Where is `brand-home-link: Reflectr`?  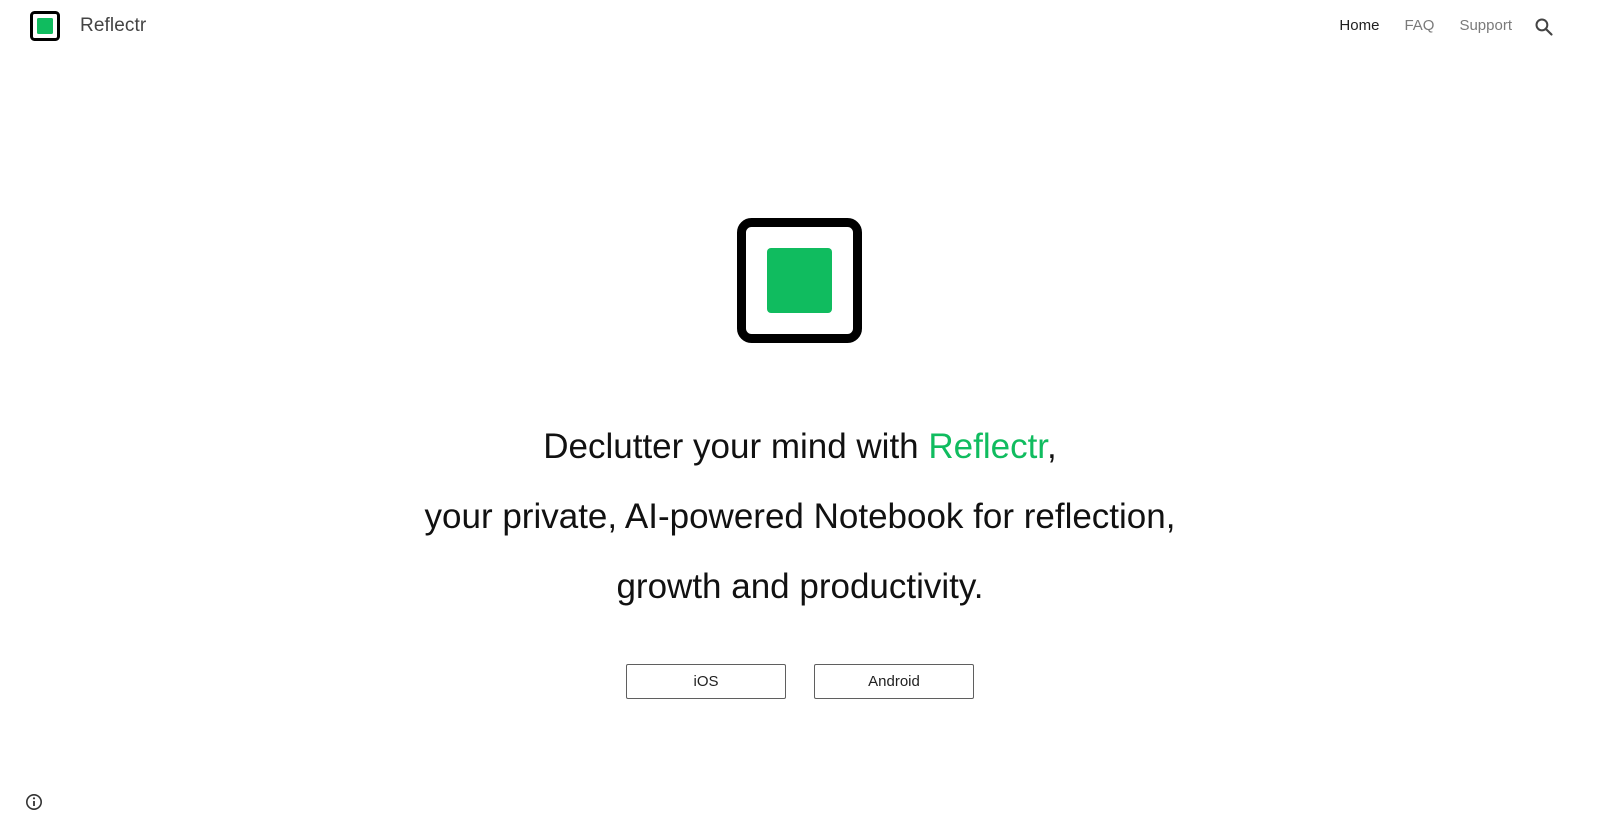
brand-home-link: Reflectr is located at coordinates (88, 26).